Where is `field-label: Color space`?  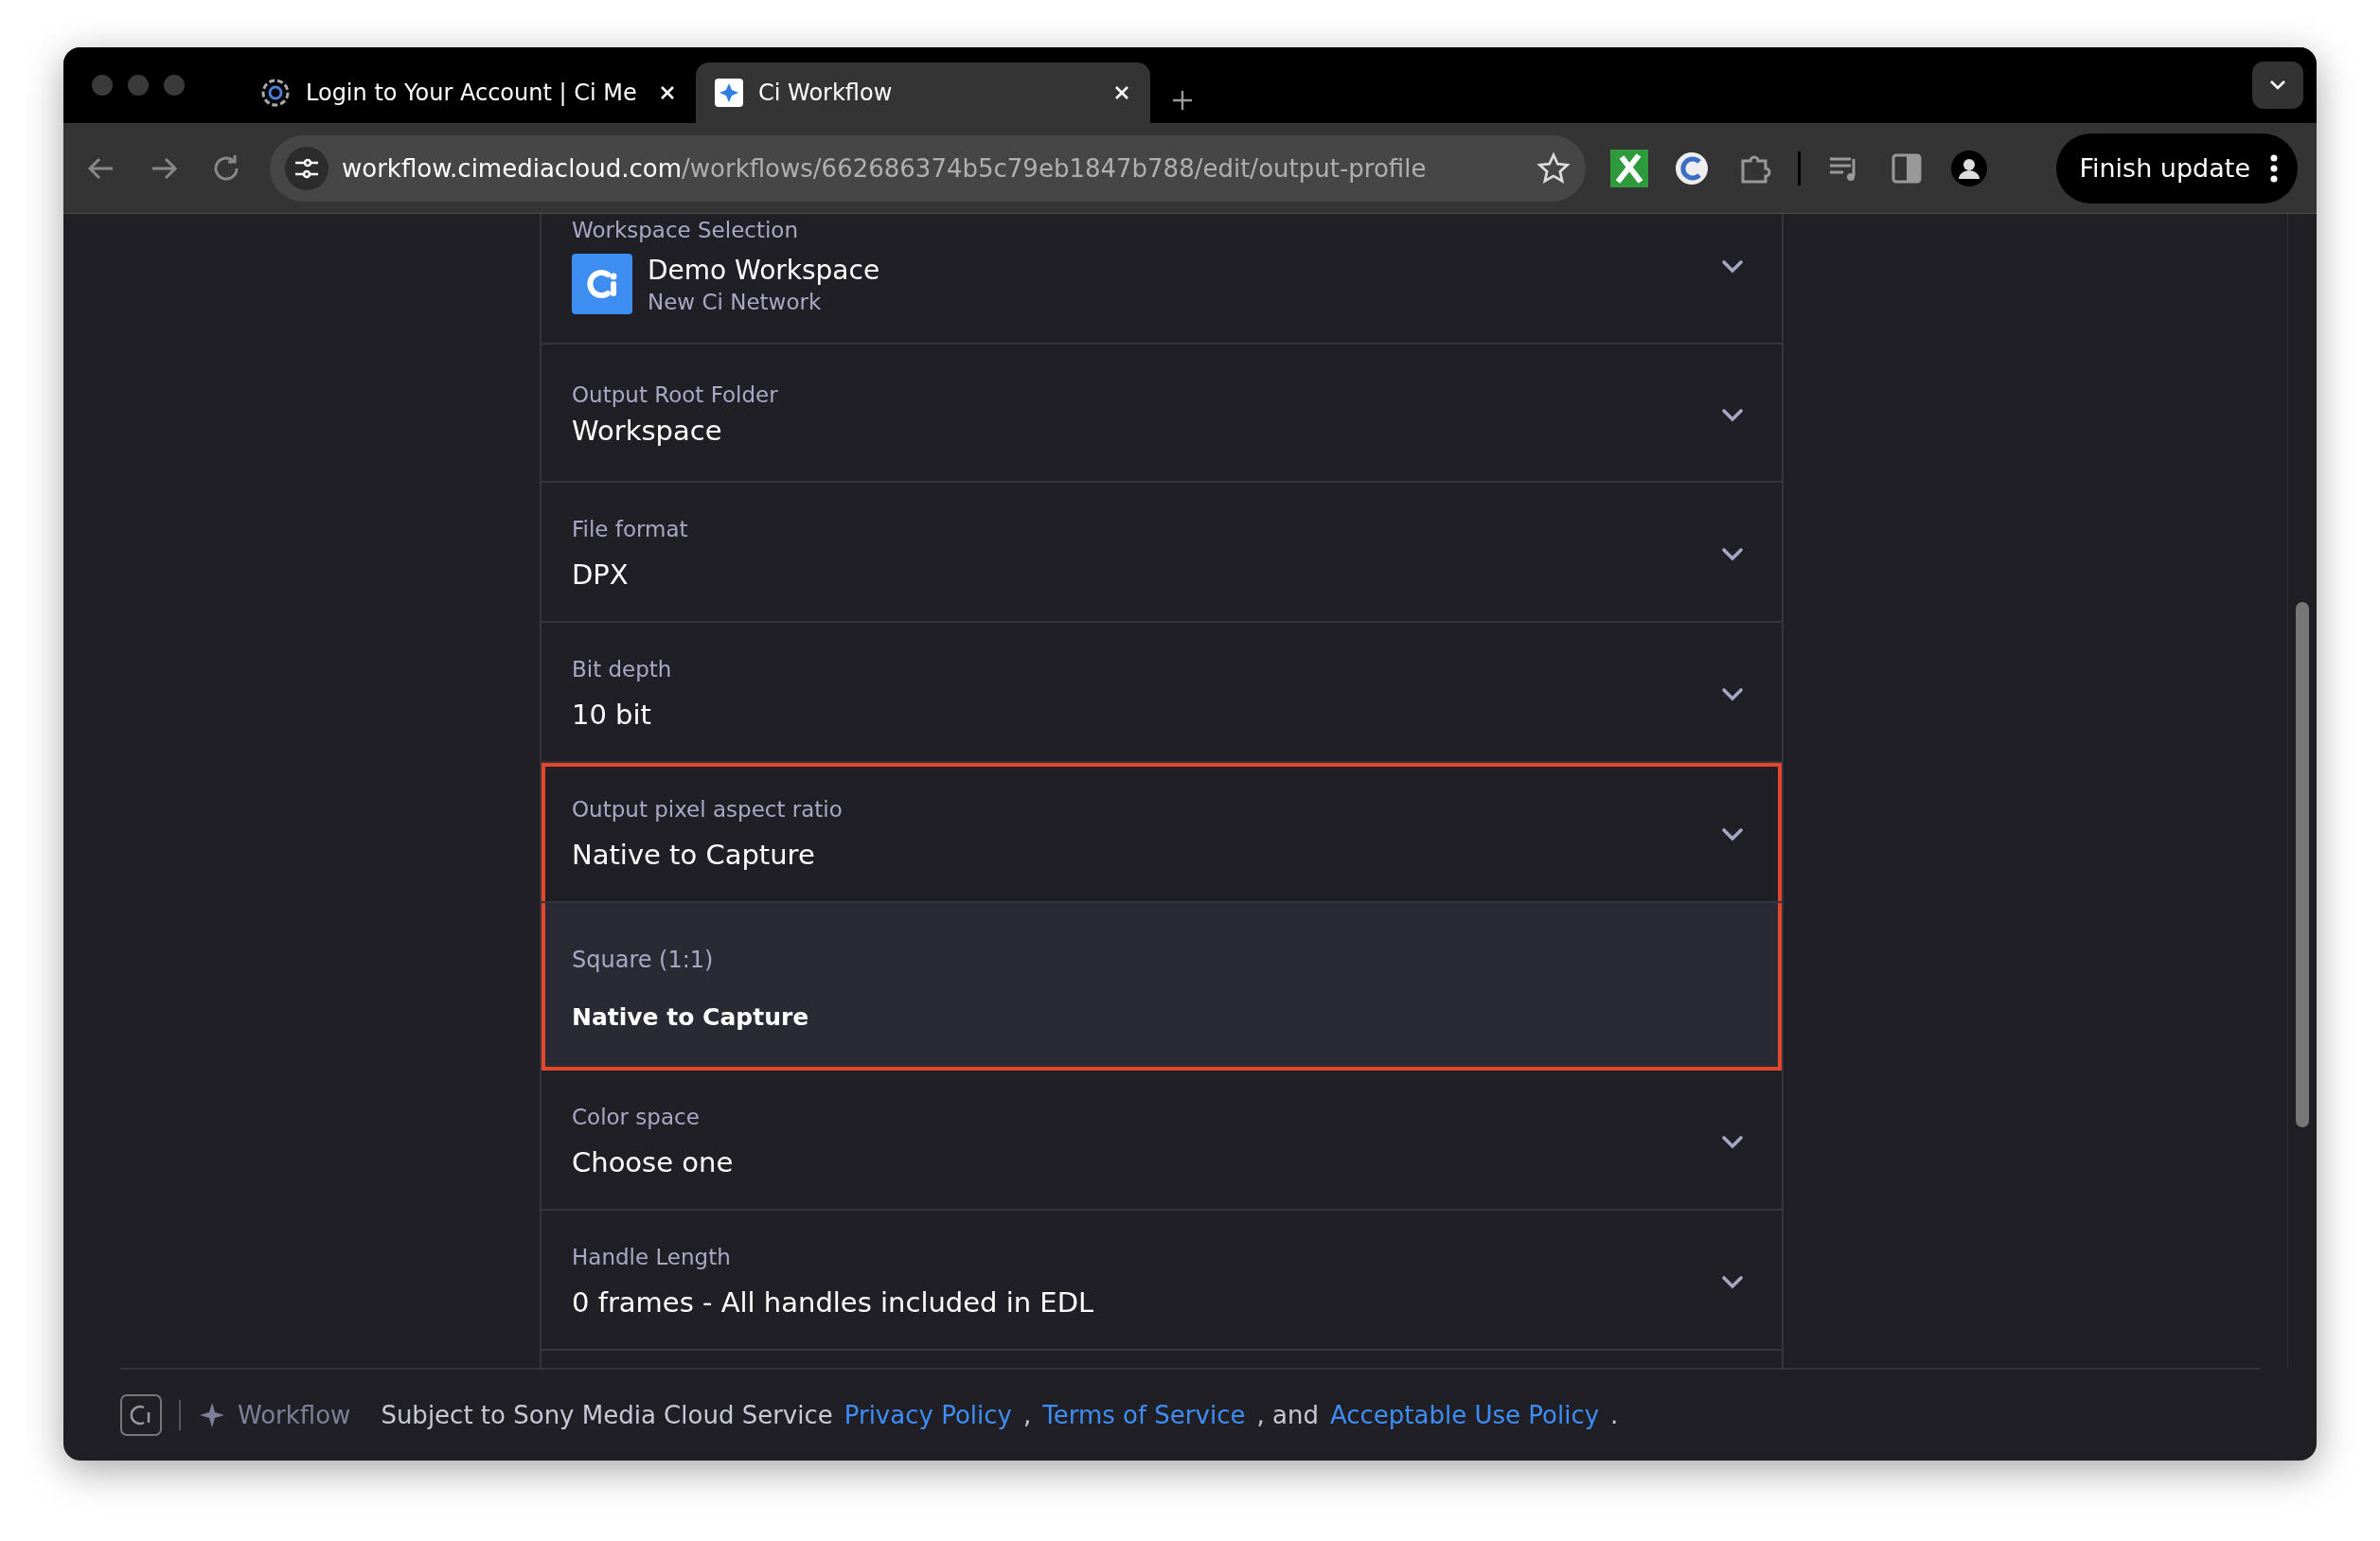 field-label: Color space is located at coordinates (636, 1117).